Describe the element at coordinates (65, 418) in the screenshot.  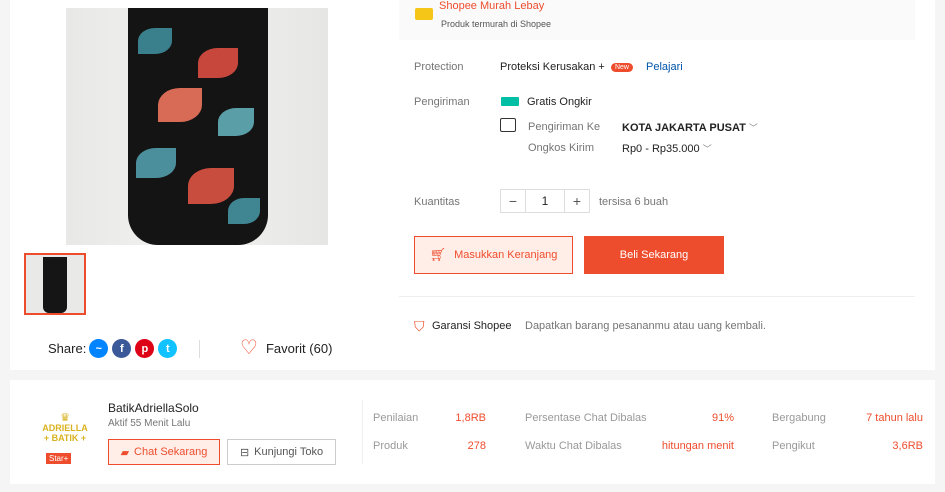
I see `crown-icon: ♛` at that location.